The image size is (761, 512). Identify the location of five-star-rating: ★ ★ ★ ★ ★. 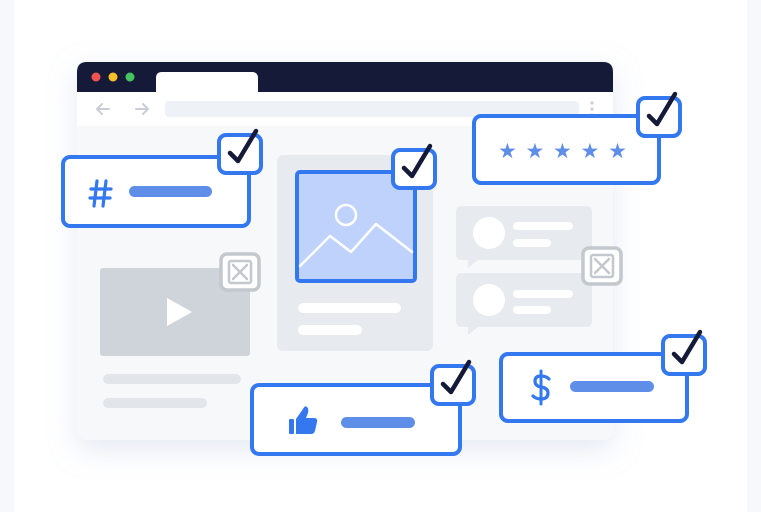
(568, 151).